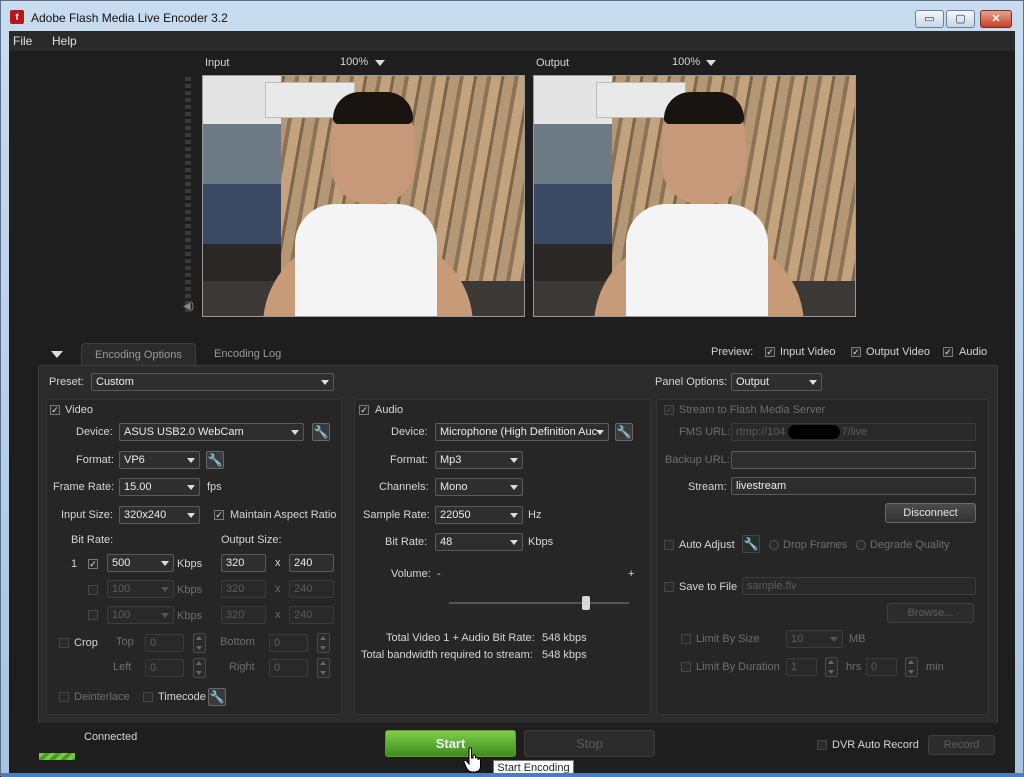  Describe the element at coordinates (751, 544) in the screenshot. I see `auto-adjust-settings-wrench-icon: 🔧` at that location.